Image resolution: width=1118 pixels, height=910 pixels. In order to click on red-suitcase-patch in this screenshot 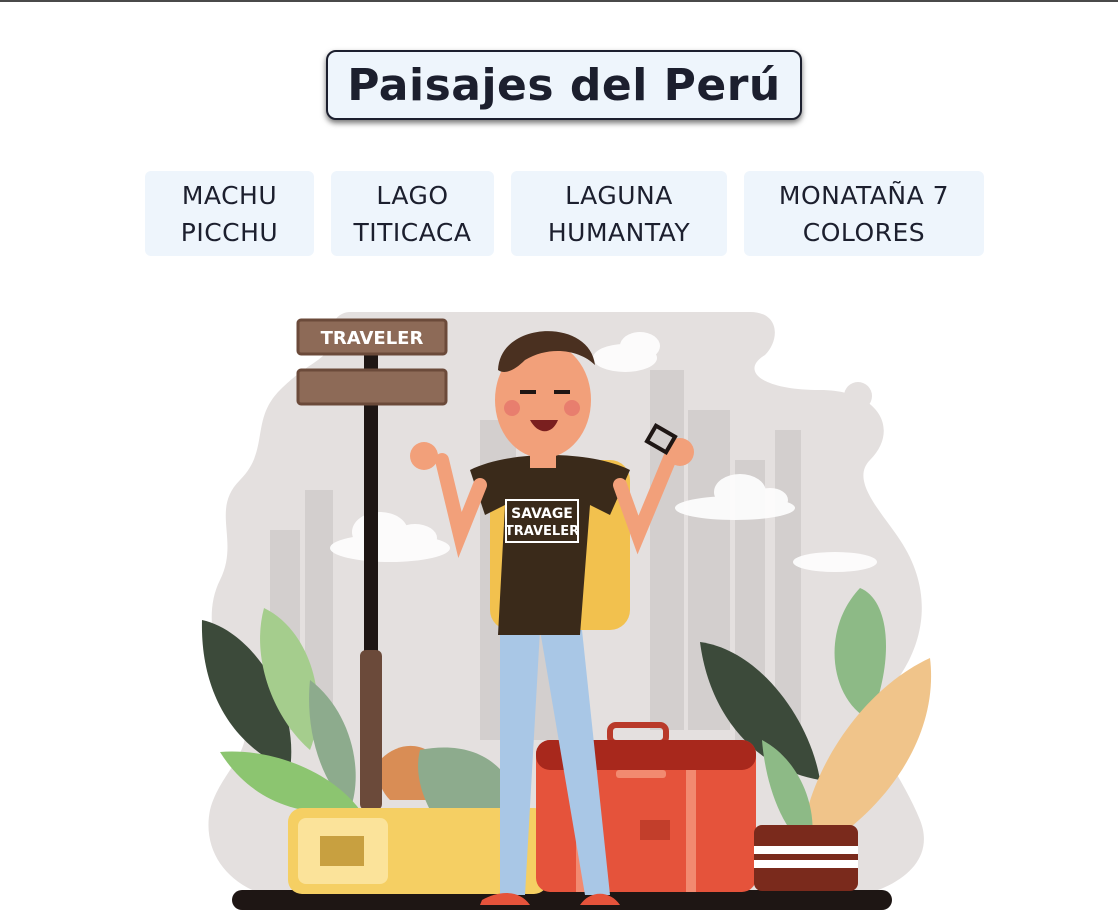, I will do `click(655, 830)`.